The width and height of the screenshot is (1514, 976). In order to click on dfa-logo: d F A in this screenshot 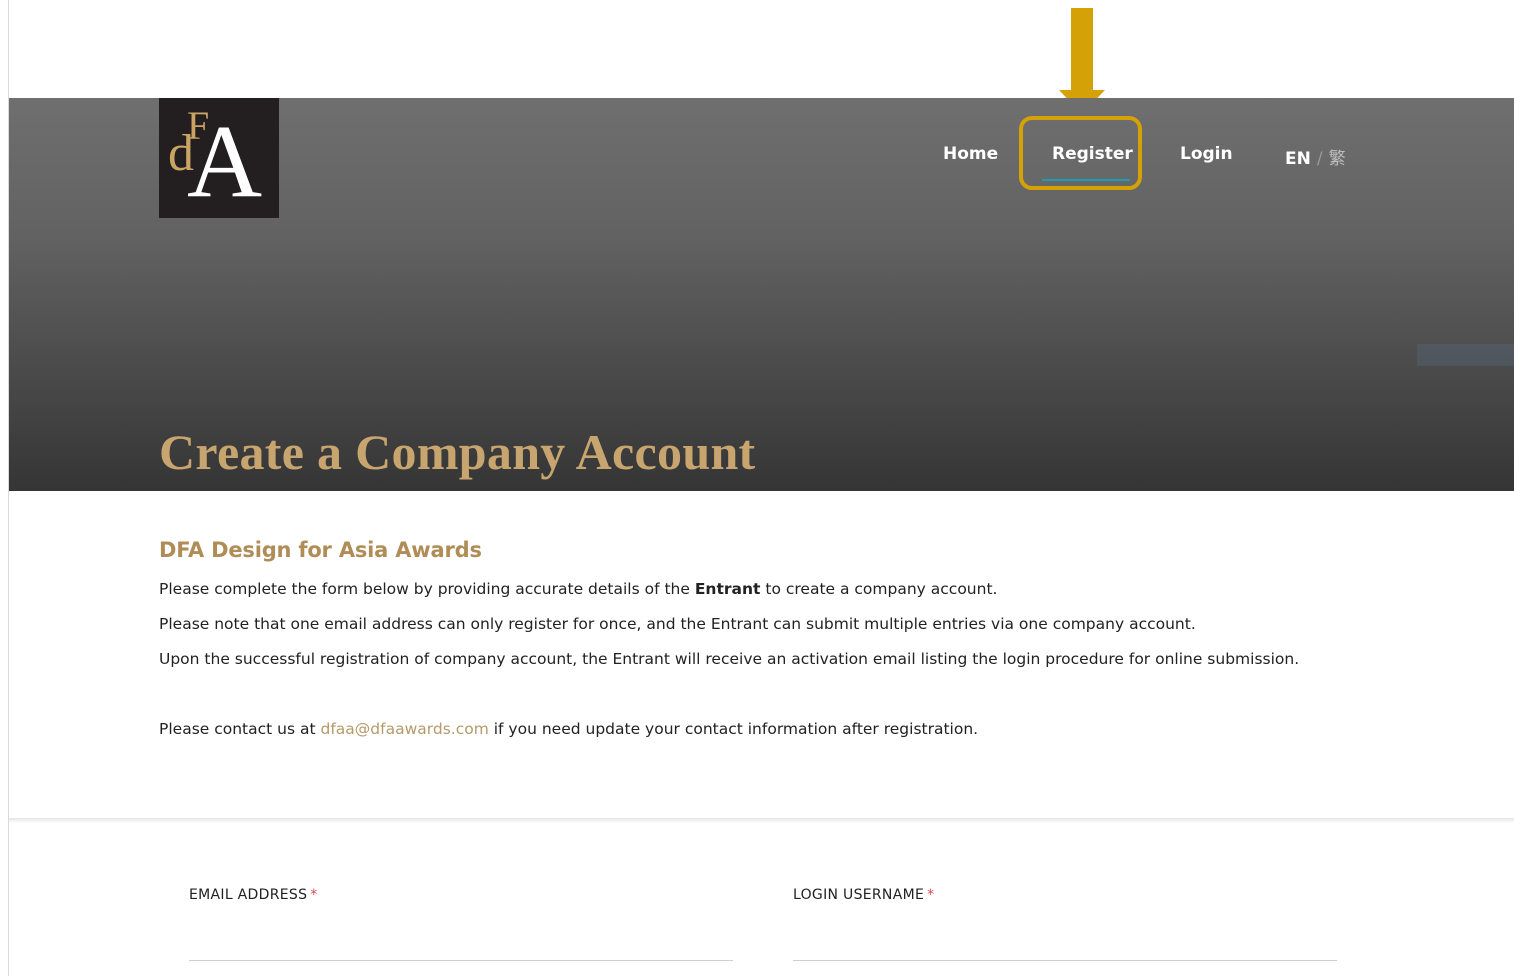, I will do `click(219, 158)`.